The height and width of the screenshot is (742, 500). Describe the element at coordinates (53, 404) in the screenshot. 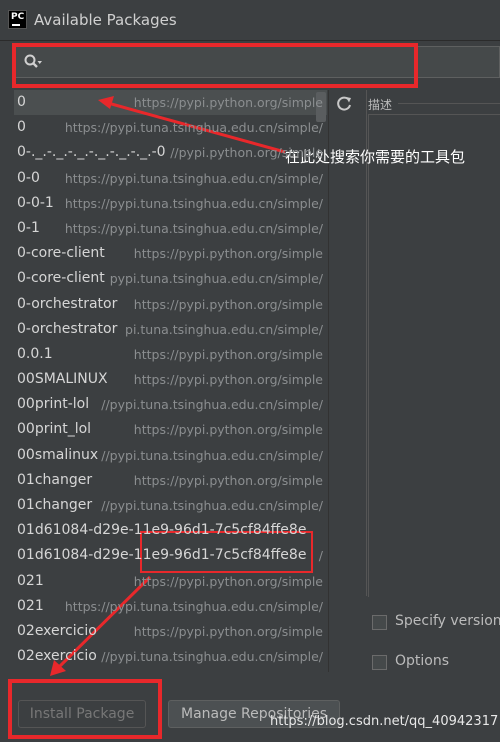

I see `package-name: 00print-lol` at that location.